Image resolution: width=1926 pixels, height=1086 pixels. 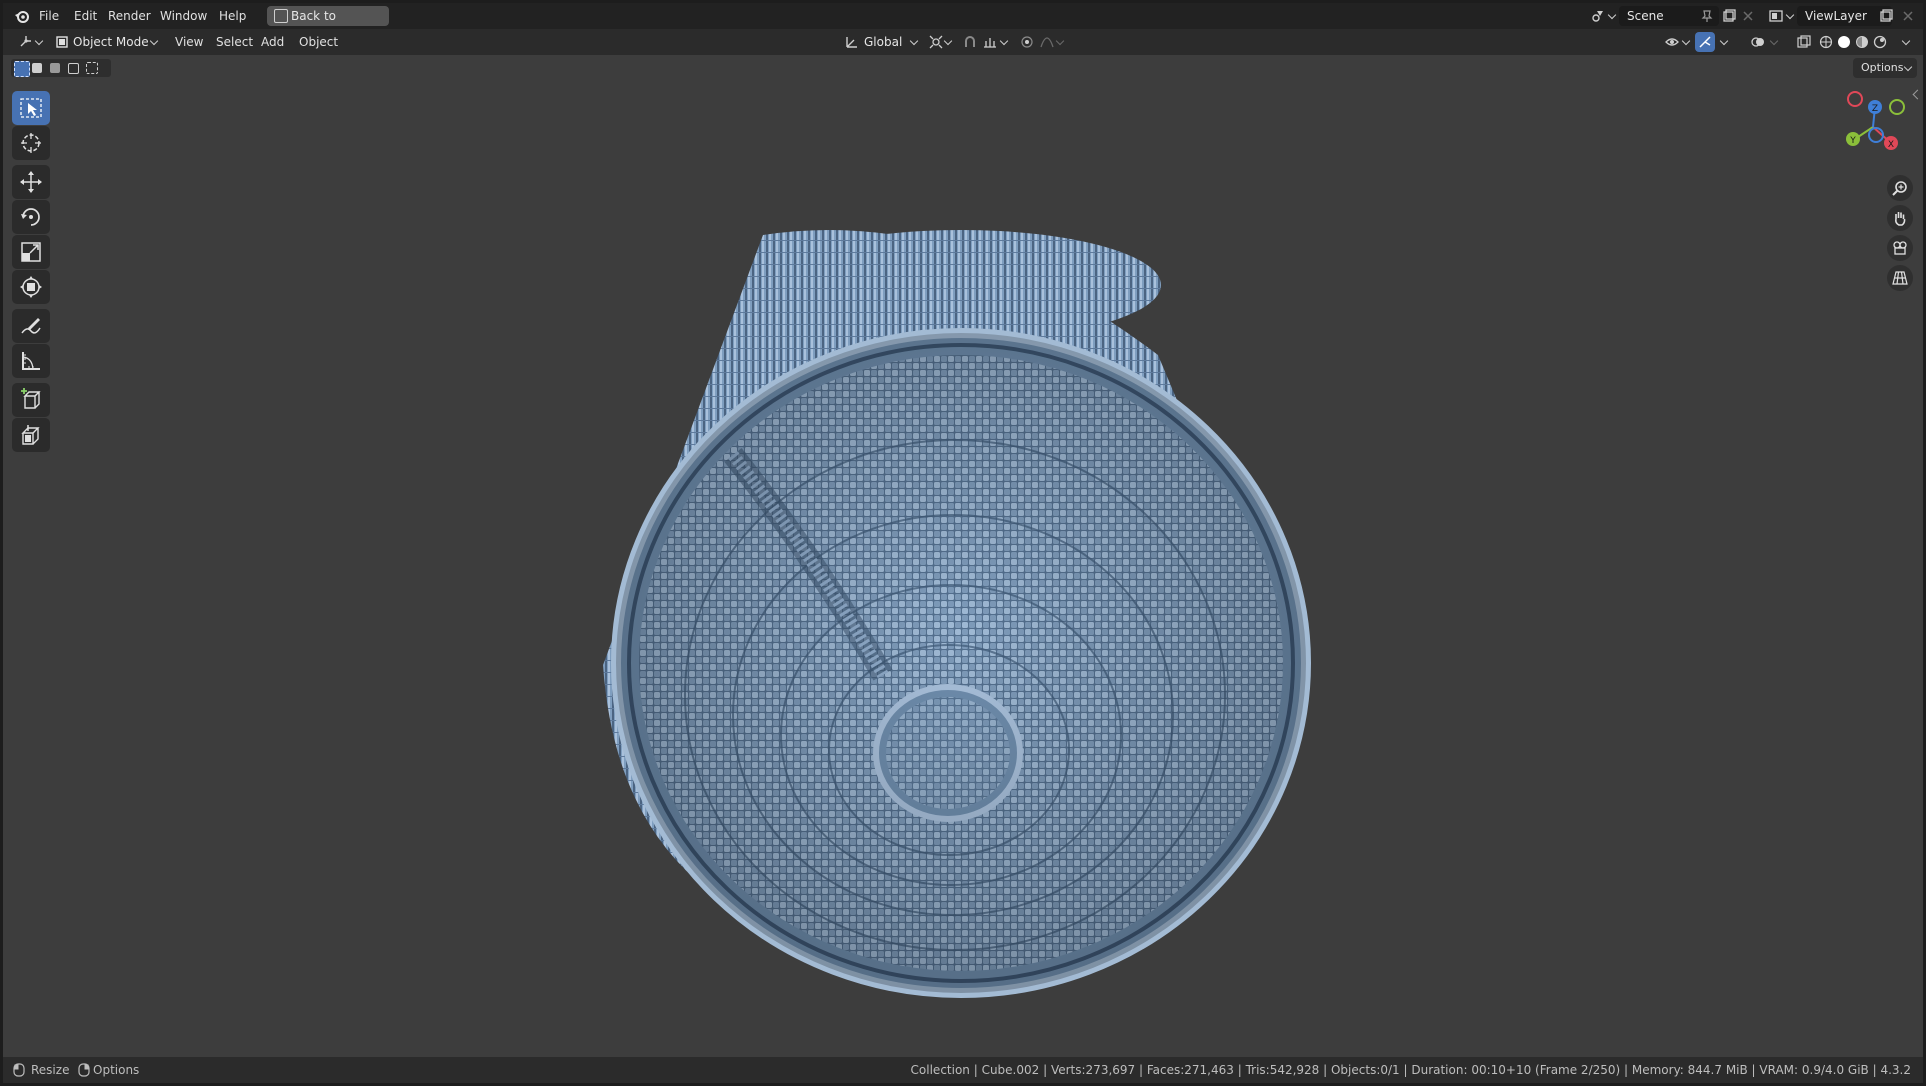 What do you see at coordinates (1804, 42) in the screenshot?
I see `xray-icon` at bounding box center [1804, 42].